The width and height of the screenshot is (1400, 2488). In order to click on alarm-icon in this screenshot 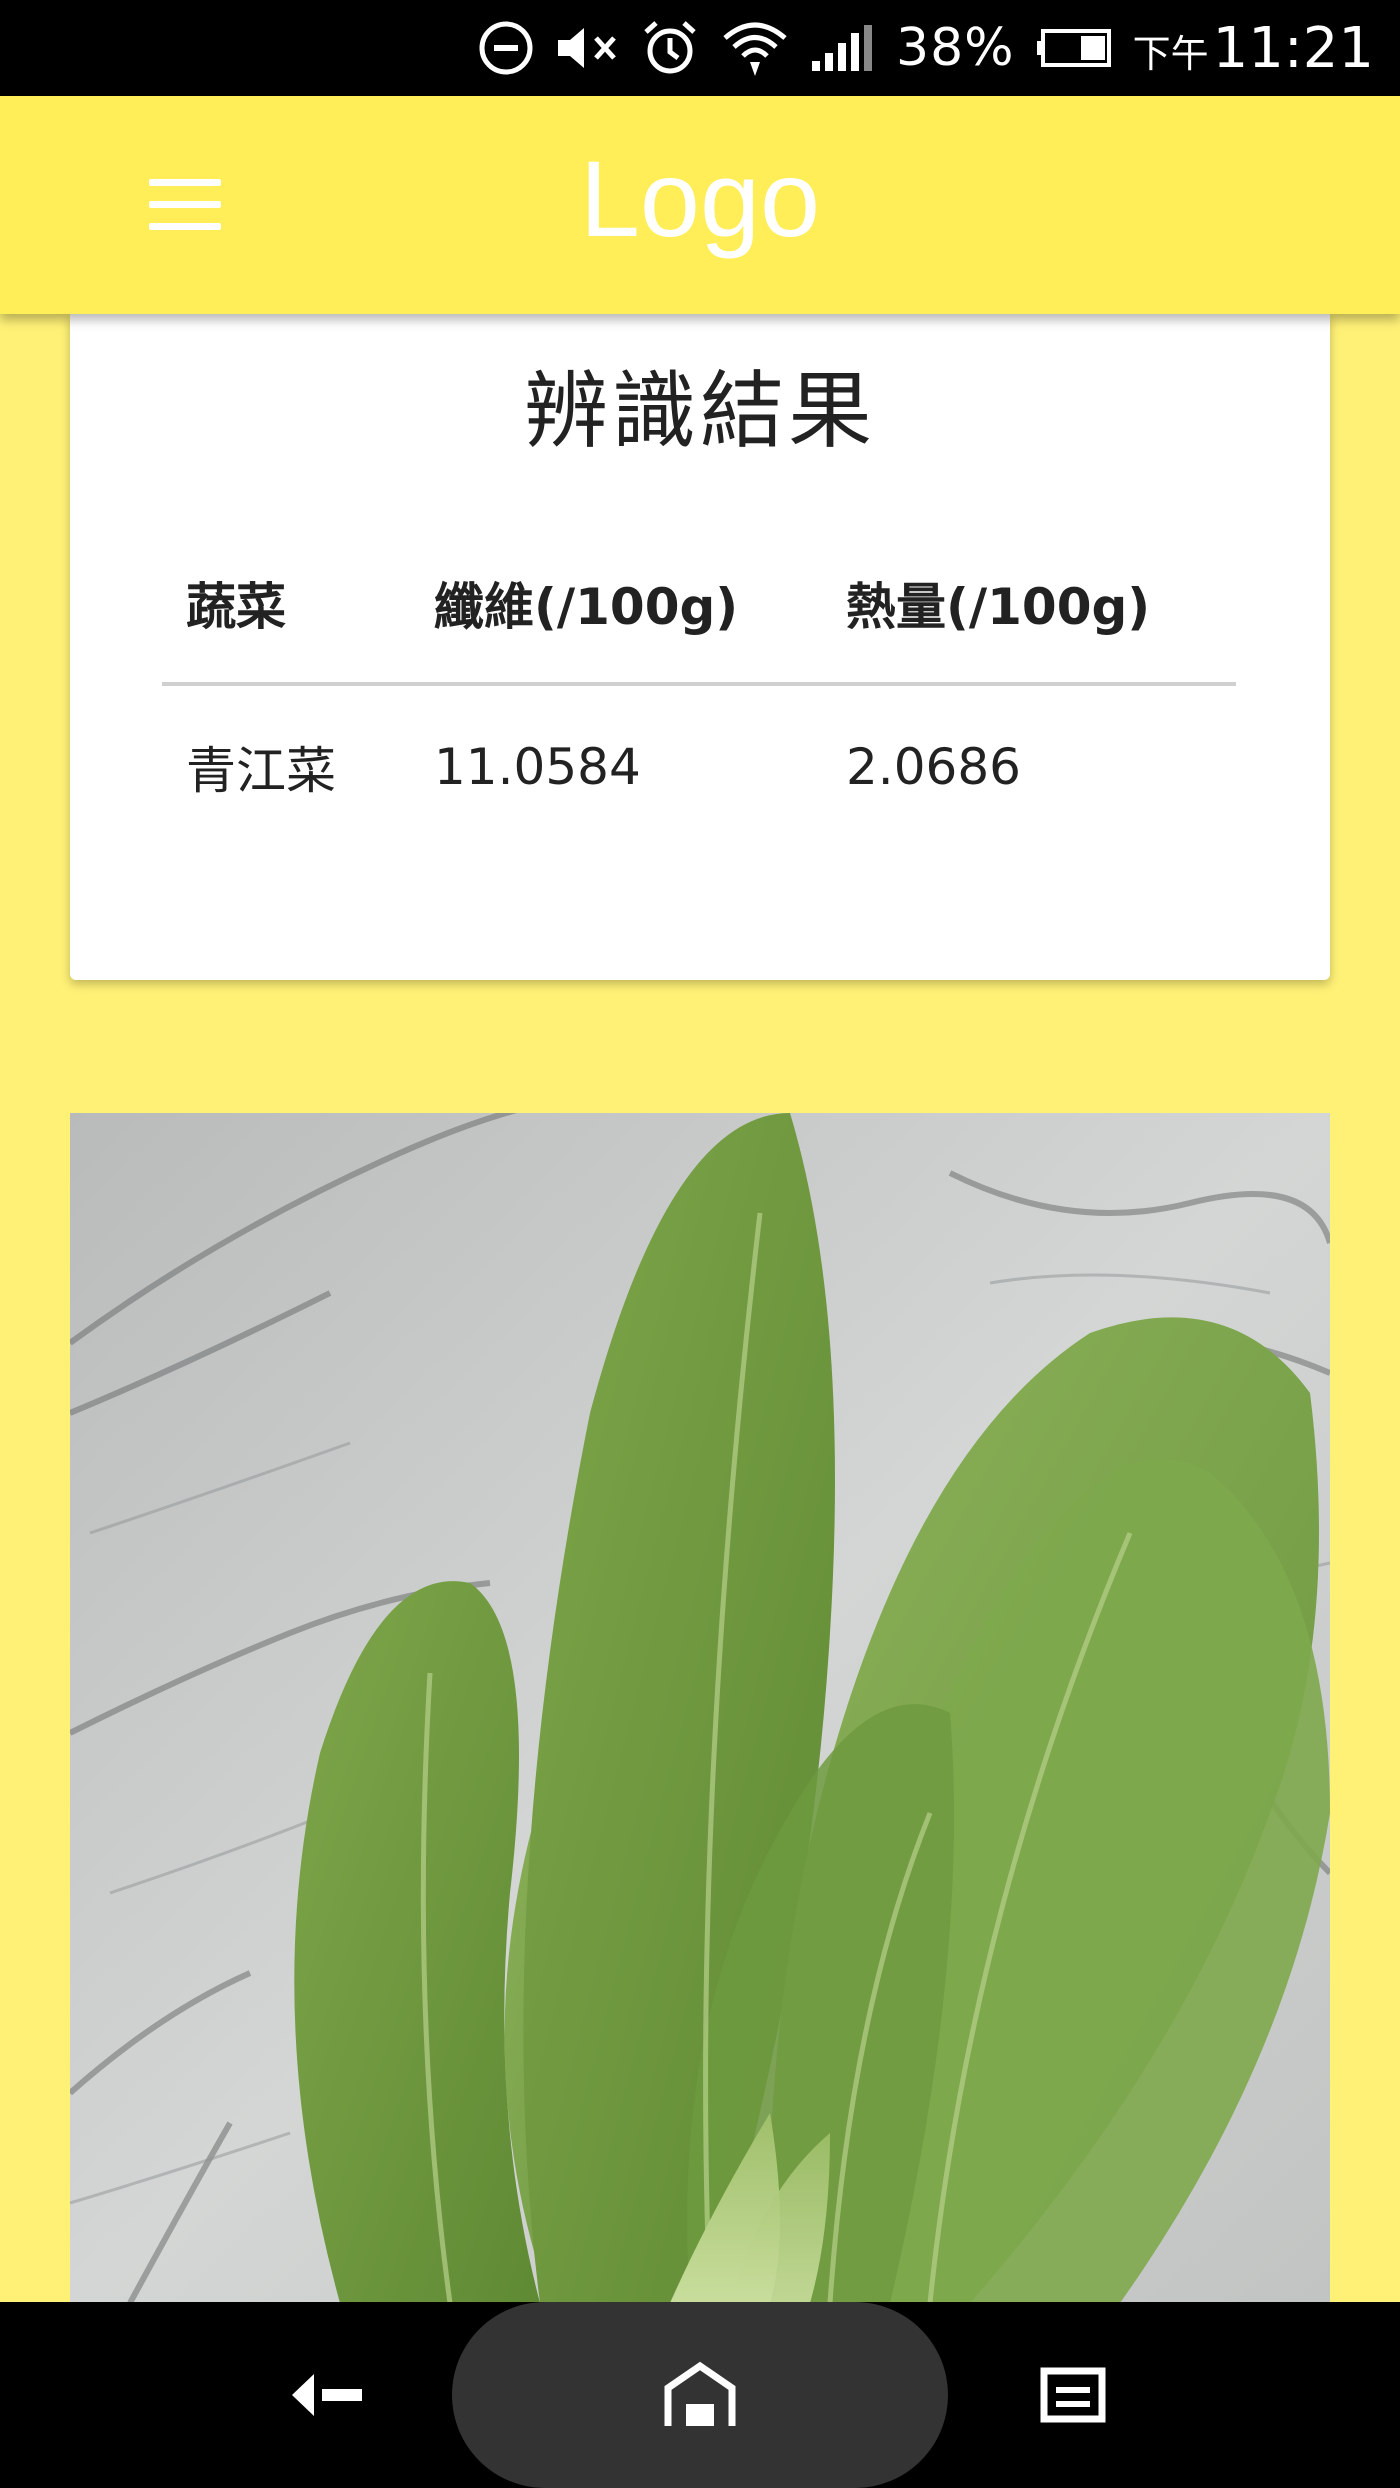, I will do `click(670, 48)`.